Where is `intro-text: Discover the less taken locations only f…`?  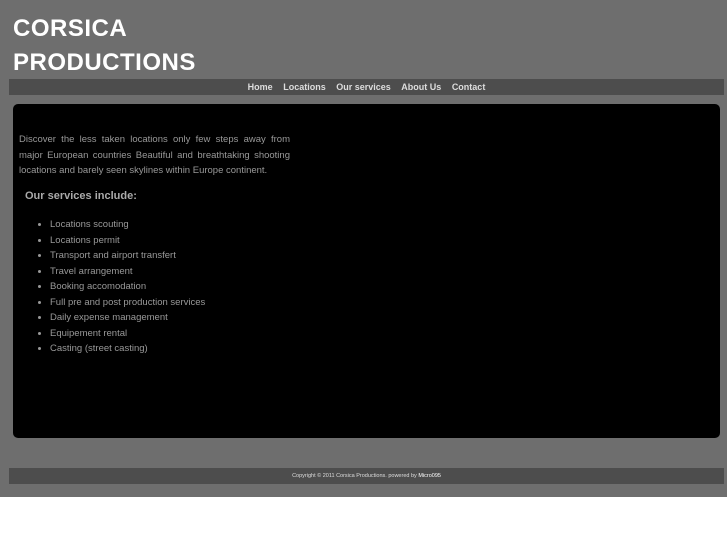
intro-text: Discover the less taken locations only f… is located at coordinates (154, 155).